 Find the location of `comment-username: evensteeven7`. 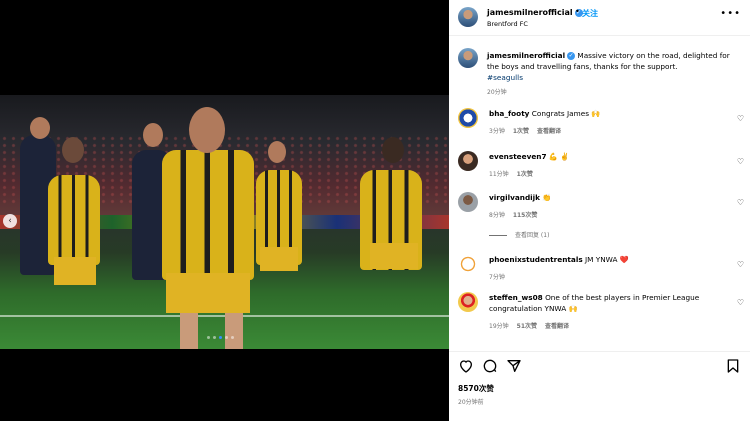

comment-username: evensteeven7 is located at coordinates (518, 156).